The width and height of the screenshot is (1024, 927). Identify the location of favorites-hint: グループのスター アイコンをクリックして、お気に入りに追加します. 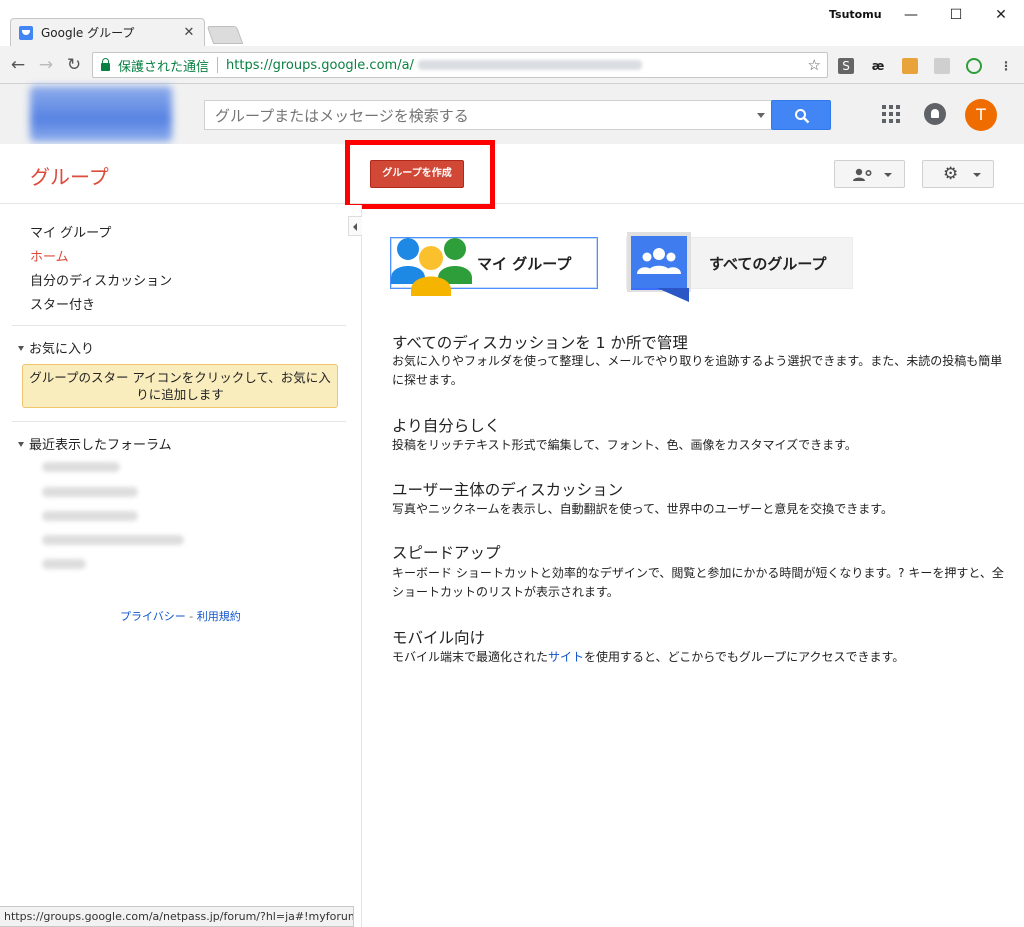
(180, 386).